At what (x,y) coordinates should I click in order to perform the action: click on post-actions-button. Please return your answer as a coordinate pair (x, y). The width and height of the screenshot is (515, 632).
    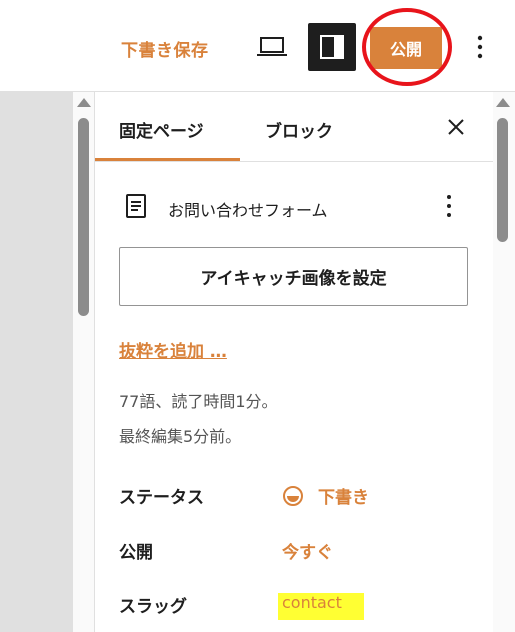
    Looking at the image, I should click on (449, 206).